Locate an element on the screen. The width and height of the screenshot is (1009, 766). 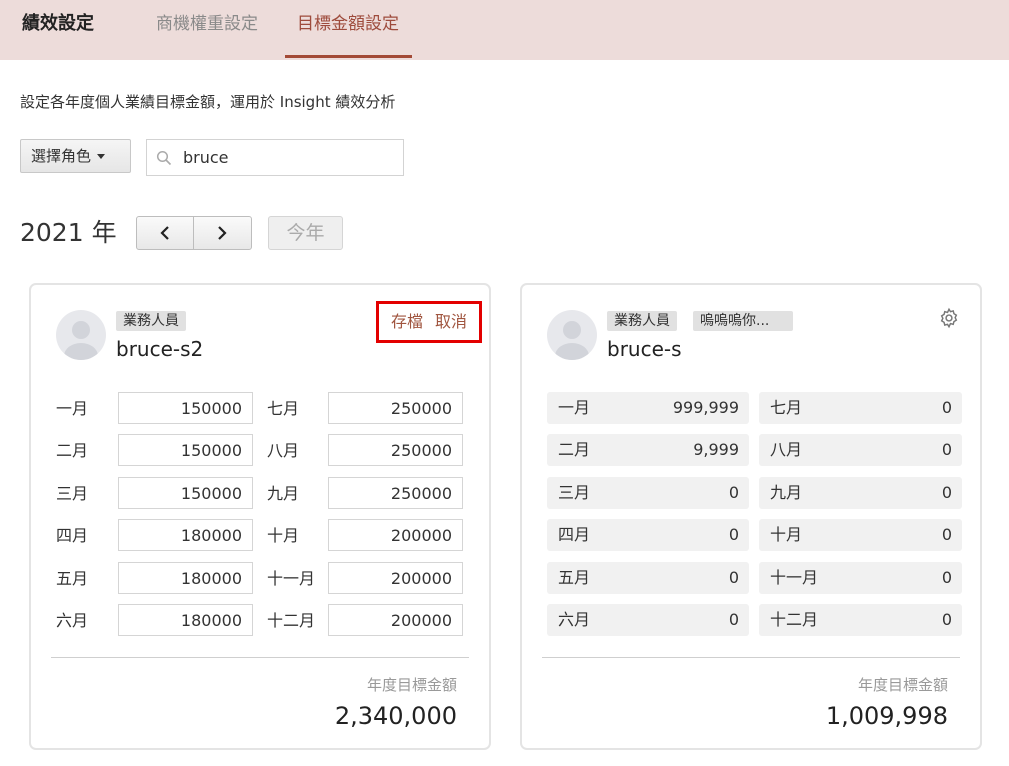
search-icon is located at coordinates (164, 158).